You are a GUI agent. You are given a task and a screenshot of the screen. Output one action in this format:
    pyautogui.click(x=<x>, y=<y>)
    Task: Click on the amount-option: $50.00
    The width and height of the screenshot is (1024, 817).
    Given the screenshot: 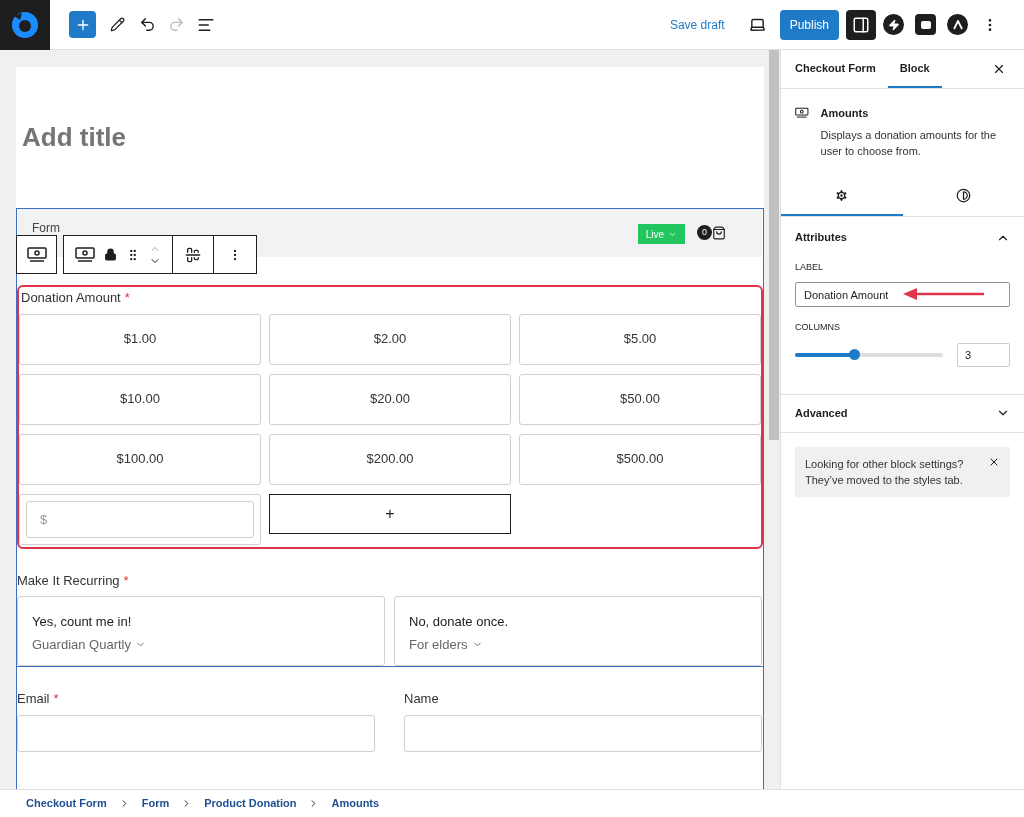 What is the action you would take?
    pyautogui.click(x=640, y=399)
    